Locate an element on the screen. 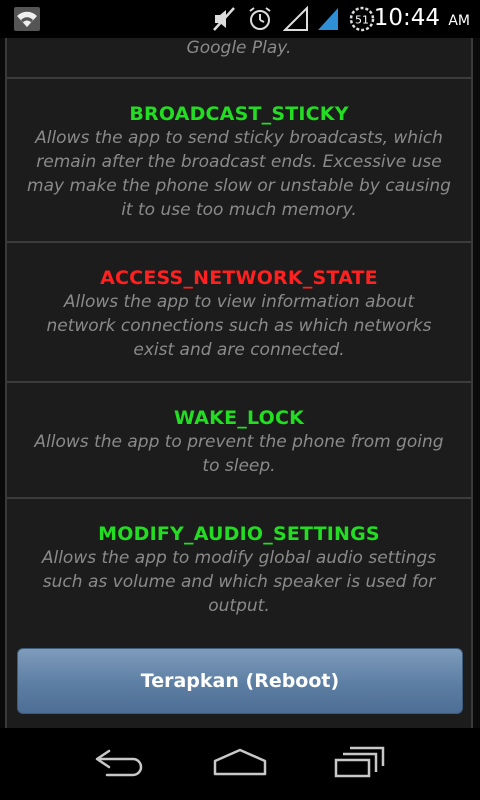  permission-name: WAKE_LOCK is located at coordinates (239, 418).